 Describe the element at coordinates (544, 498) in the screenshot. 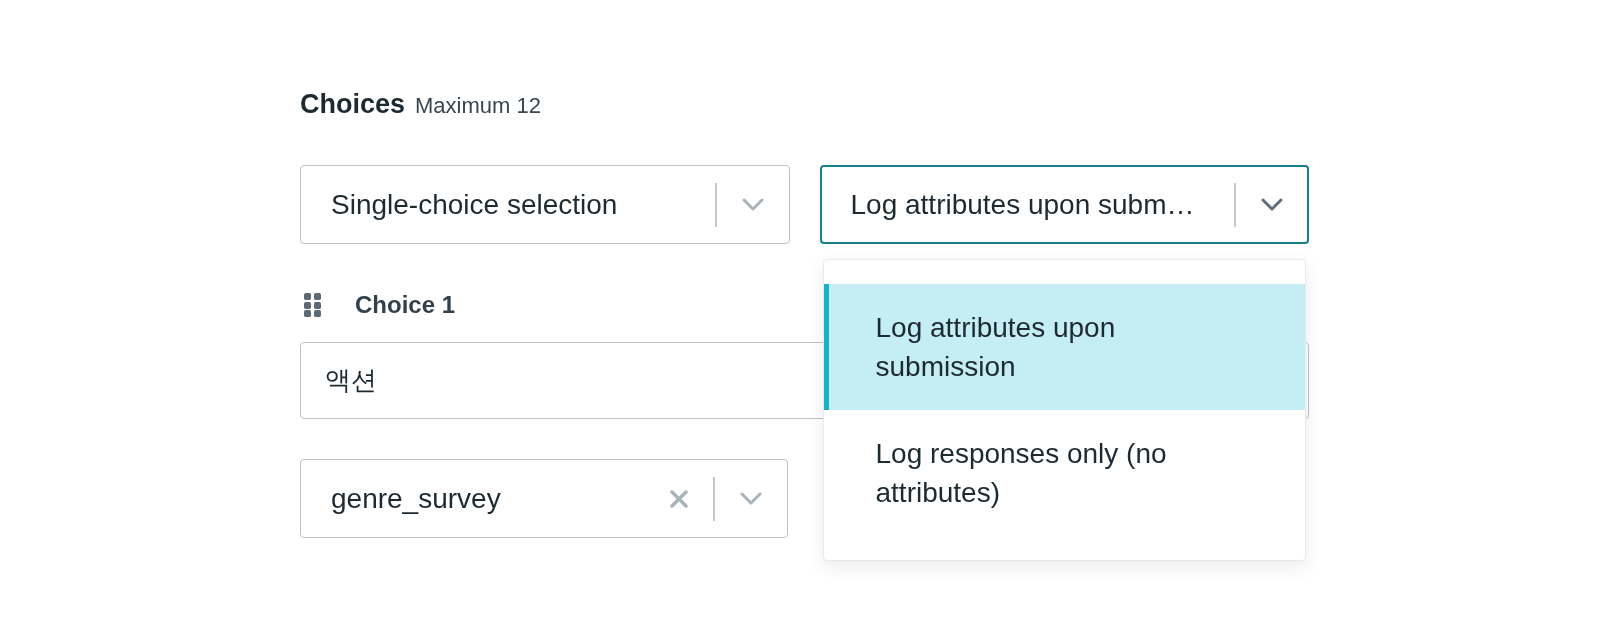

I see `attribute-select: genre_survey` at that location.